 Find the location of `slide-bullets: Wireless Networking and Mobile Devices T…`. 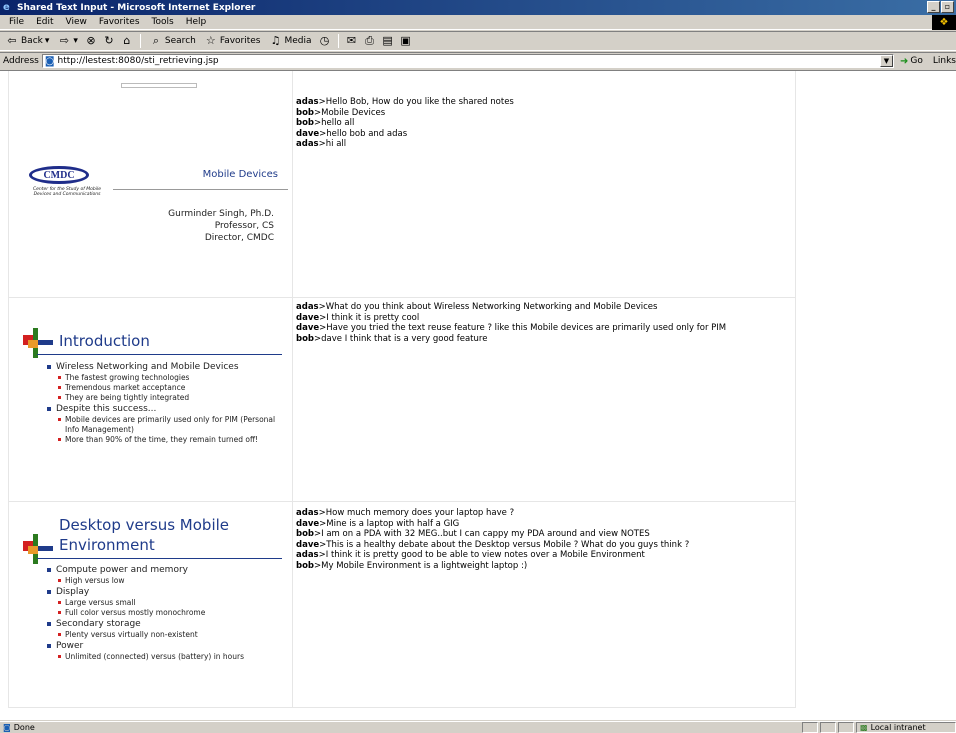

slide-bullets: Wireless Networking and Mobile Devices T… is located at coordinates (167, 403).